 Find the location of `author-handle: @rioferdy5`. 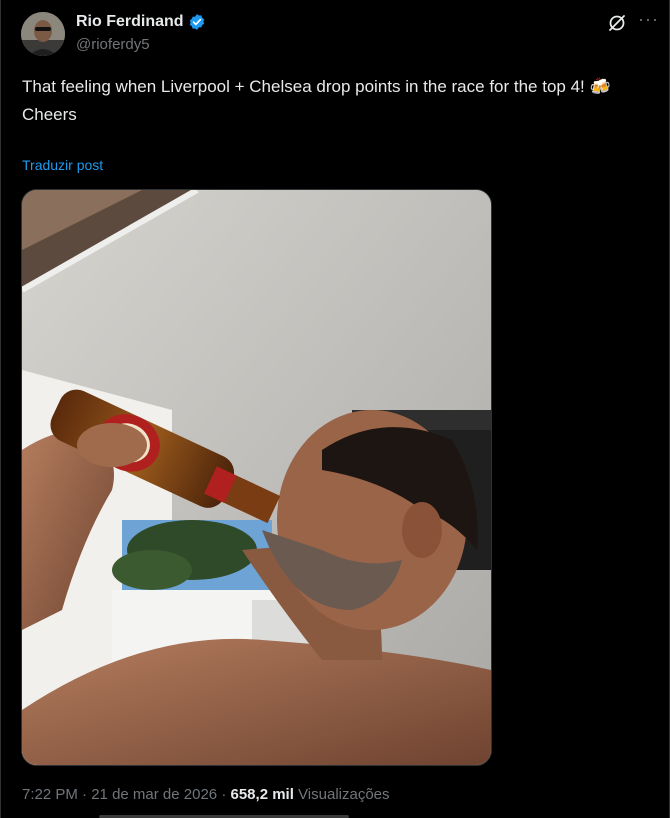

author-handle: @rioferdy5 is located at coordinates (113, 44).